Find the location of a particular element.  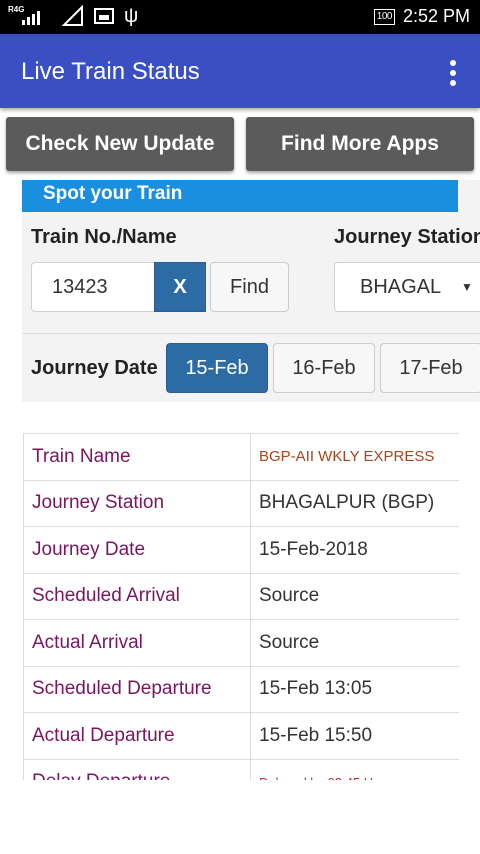

journey-date-label: Journey Date is located at coordinates (94, 368).